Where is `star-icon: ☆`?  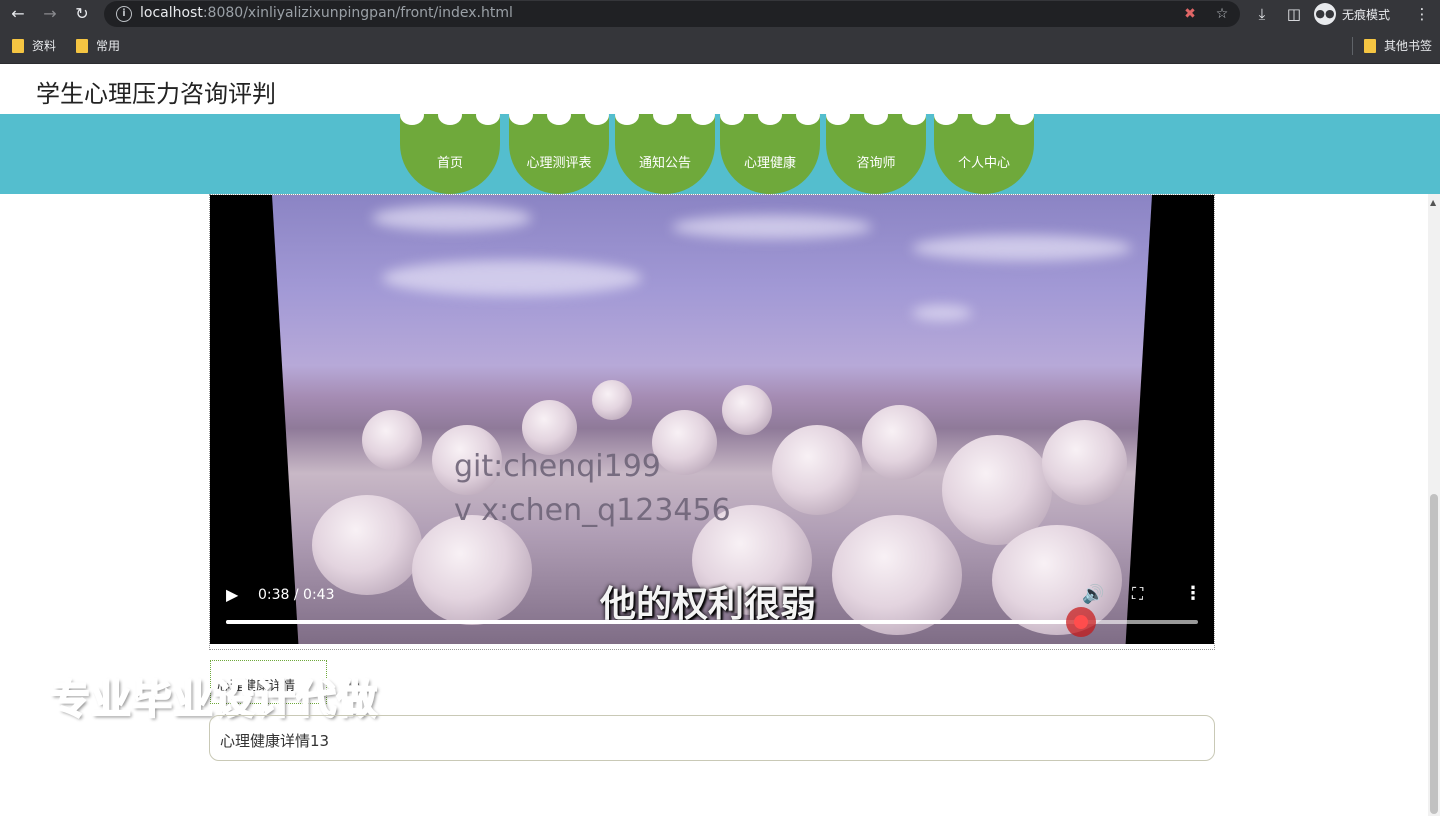
star-icon: ☆ is located at coordinates (1222, 14).